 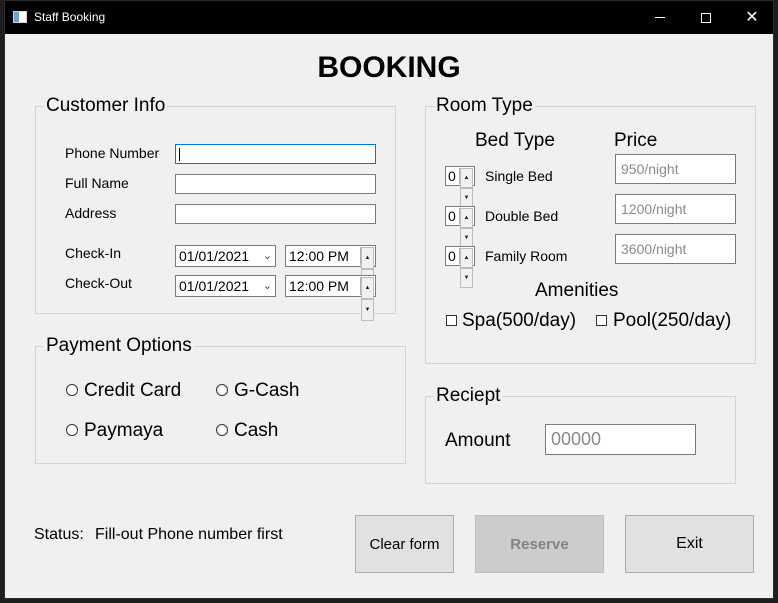 I want to click on minimize-button, so click(x=660, y=17).